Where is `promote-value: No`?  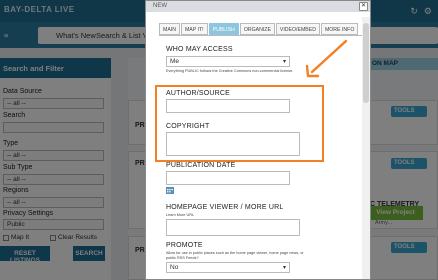
promote-value: No is located at coordinates (174, 267).